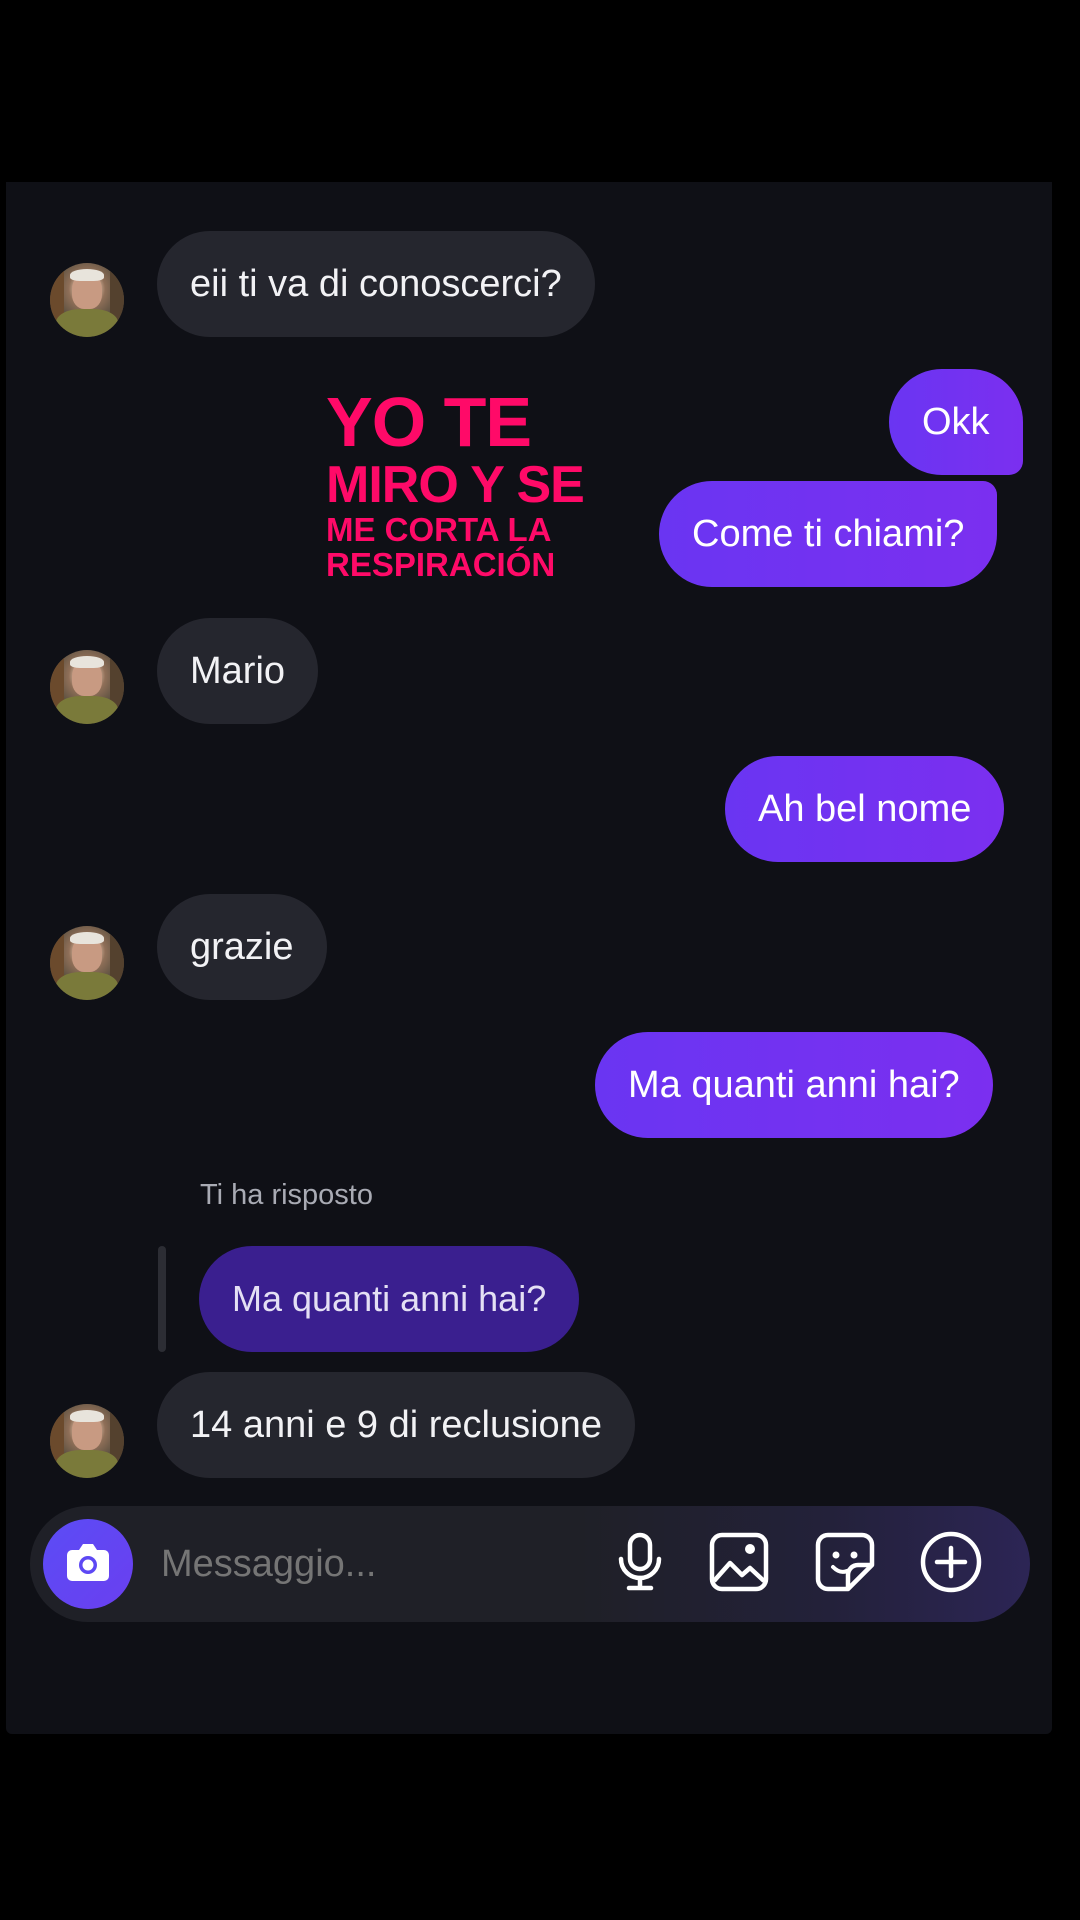 Image resolution: width=1080 pixels, height=1920 pixels. I want to click on message-bubble-outgoing: Come ti chiami?, so click(828, 534).